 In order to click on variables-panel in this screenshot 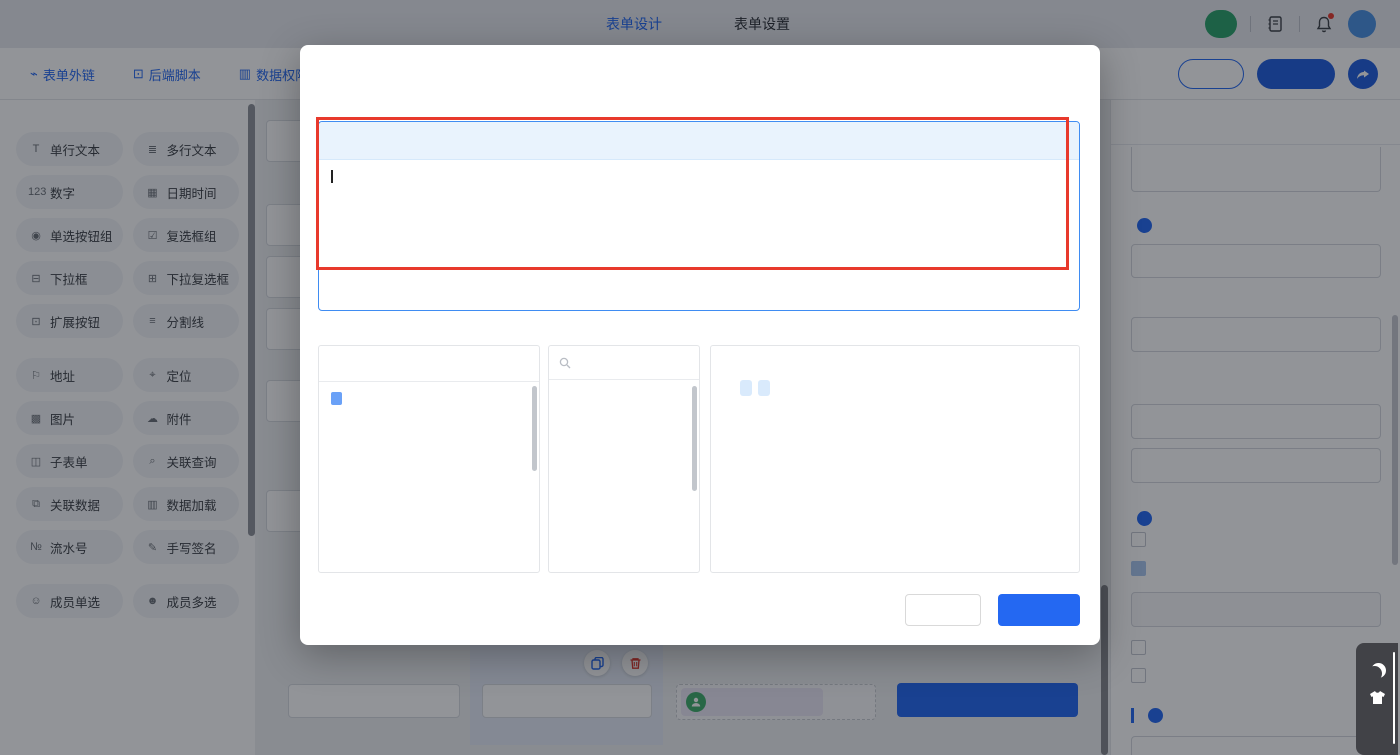, I will do `click(429, 459)`.